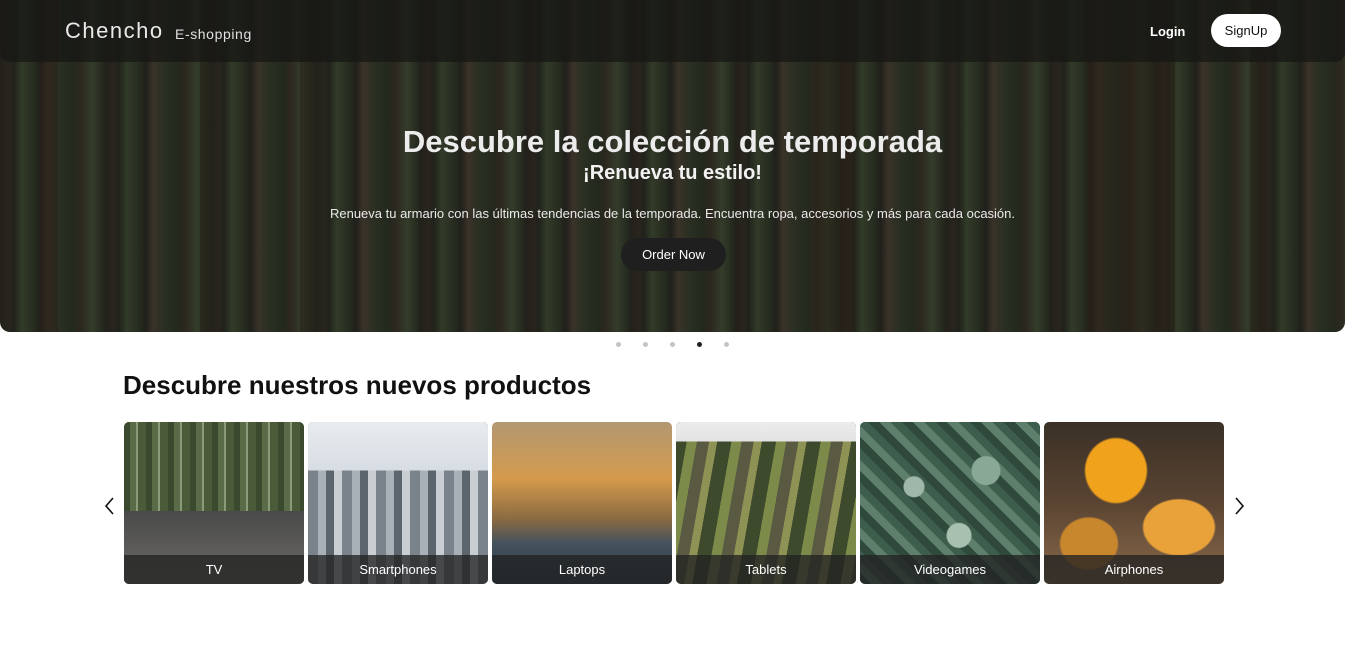  What do you see at coordinates (582, 503) in the screenshot?
I see `product-card-laptops: Laptops` at bounding box center [582, 503].